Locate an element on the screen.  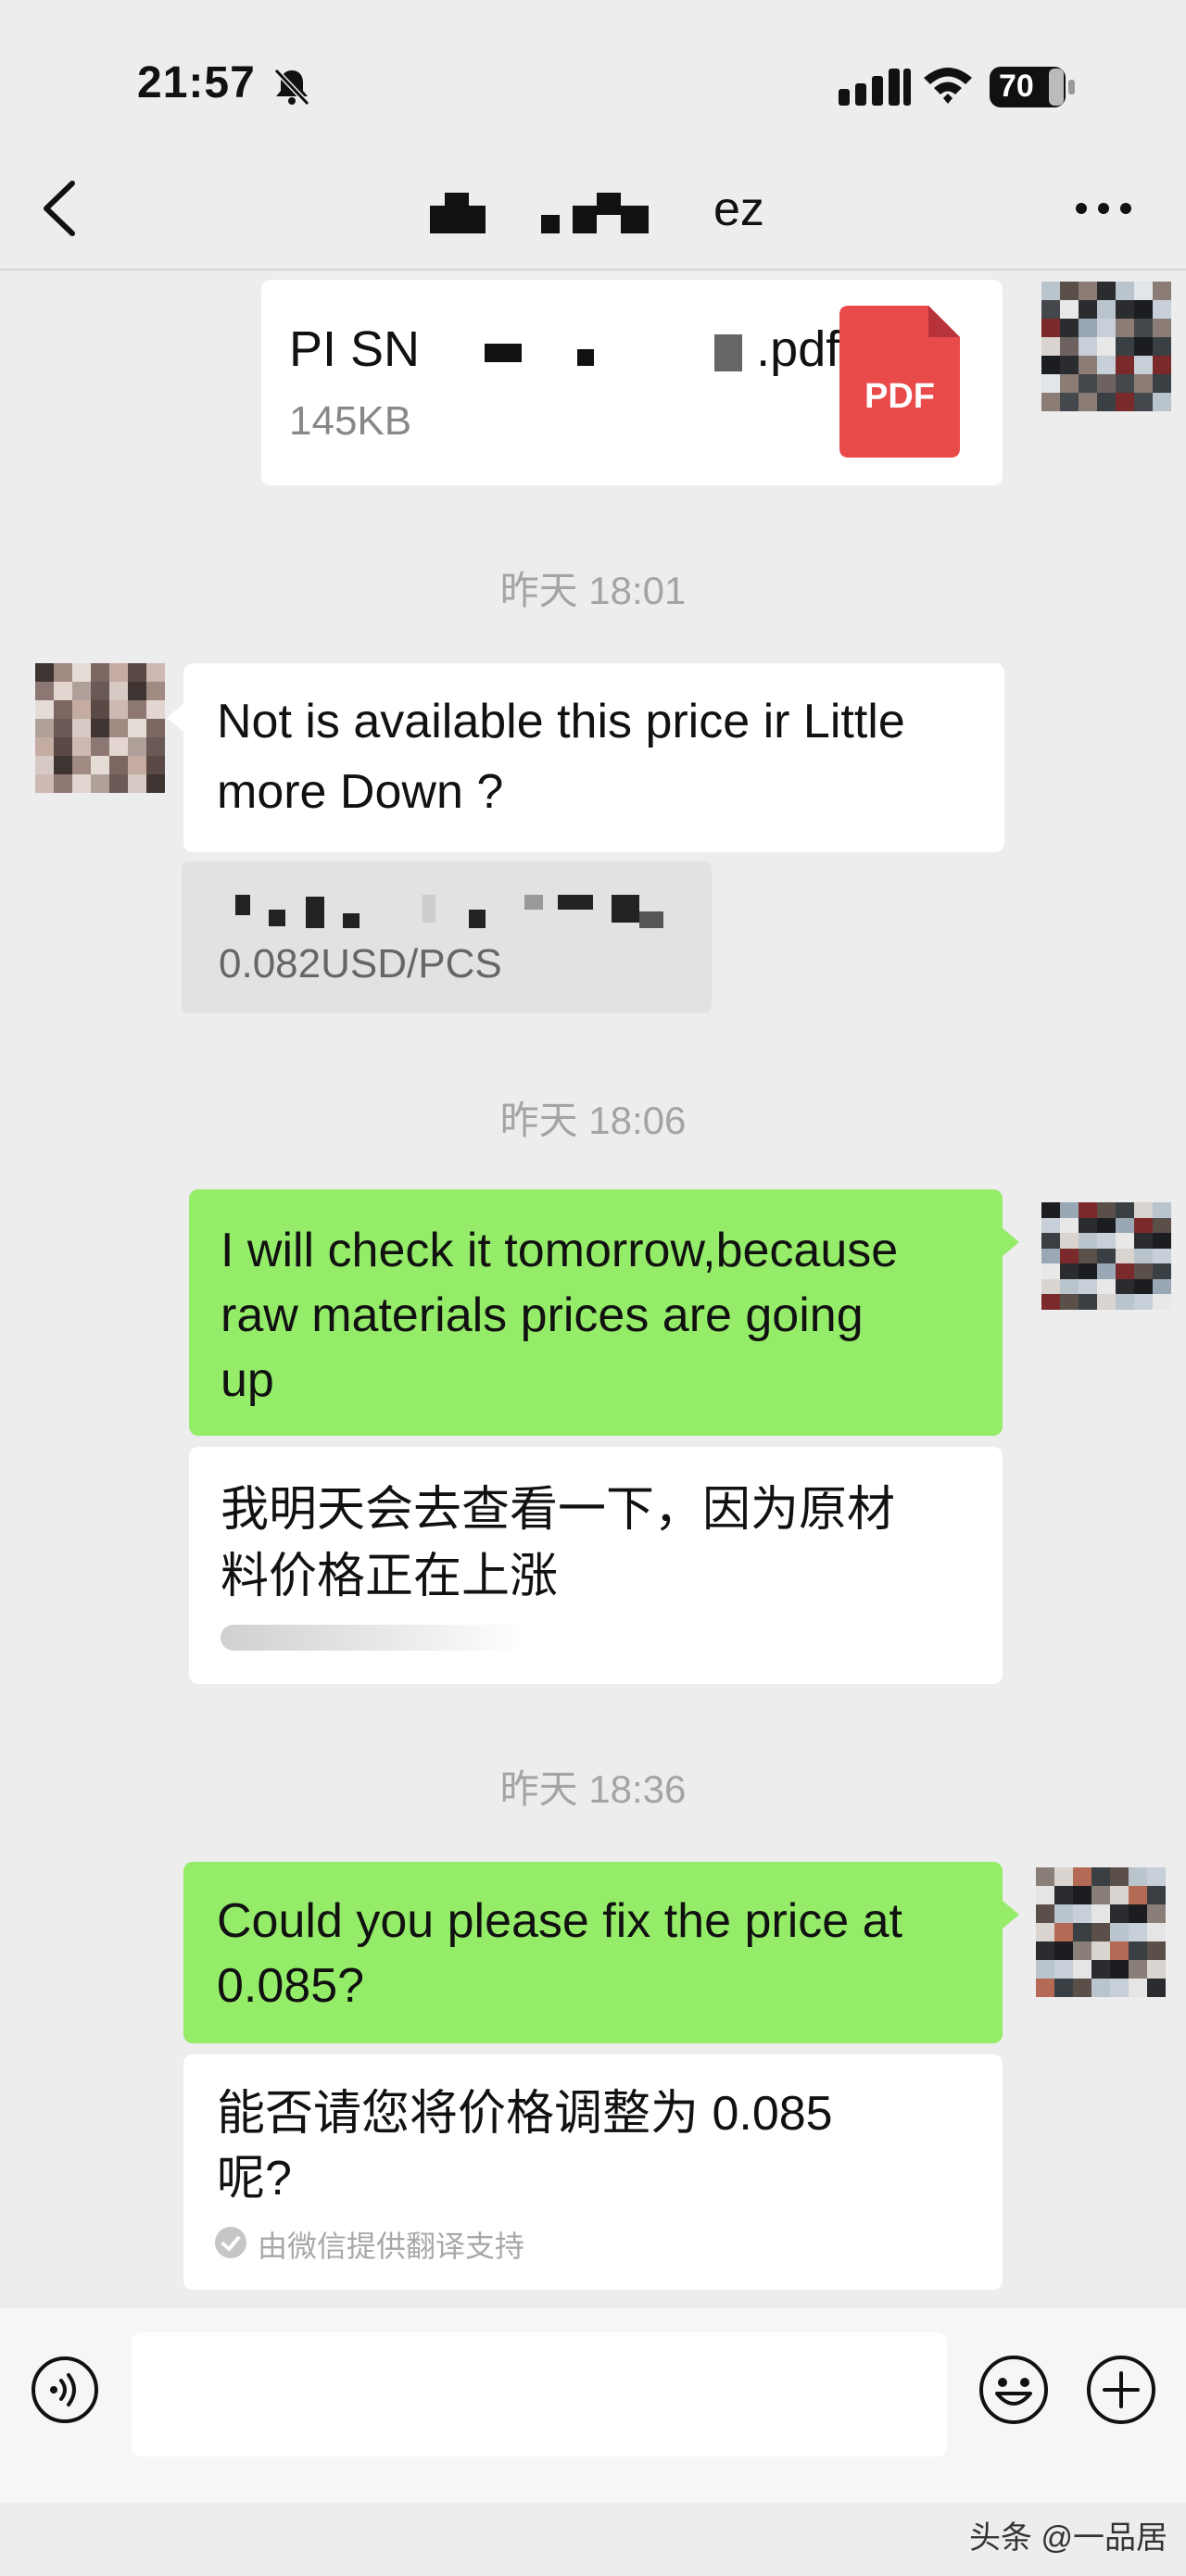
file-size: 145KB is located at coordinates (350, 421).